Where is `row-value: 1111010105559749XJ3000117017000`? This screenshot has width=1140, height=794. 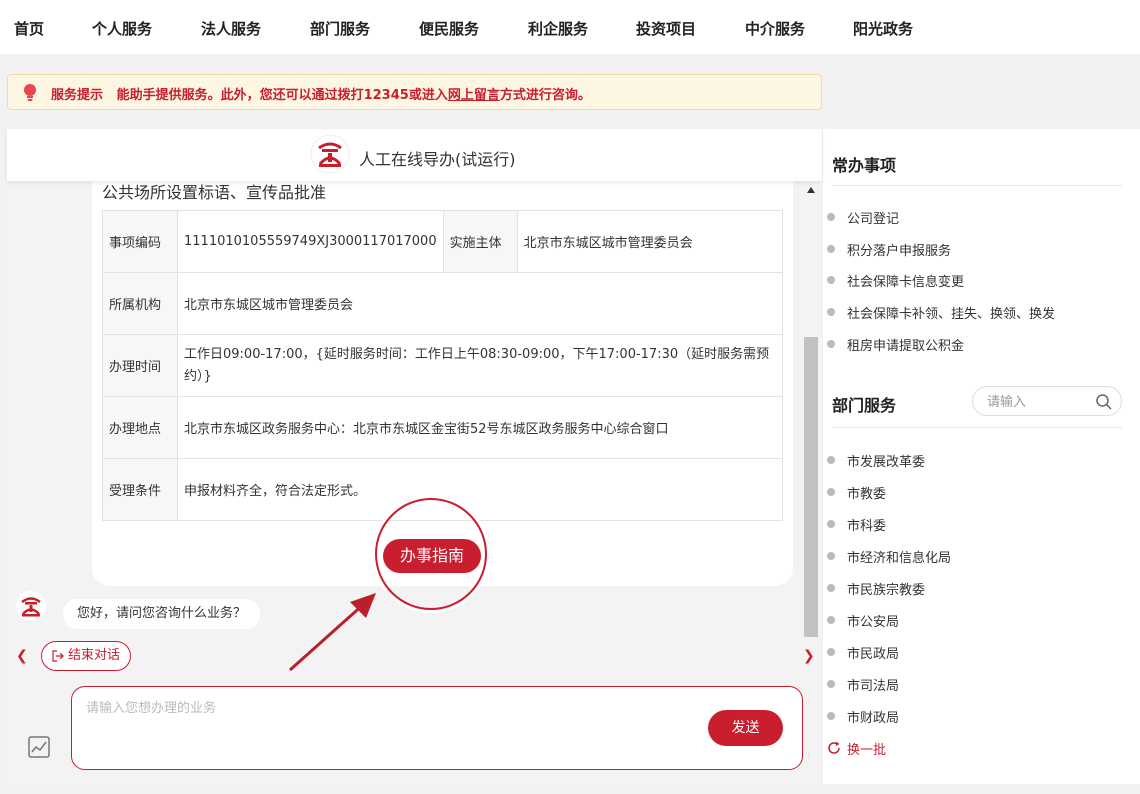 row-value: 1111010105559749XJ3000117017000 is located at coordinates (310, 241).